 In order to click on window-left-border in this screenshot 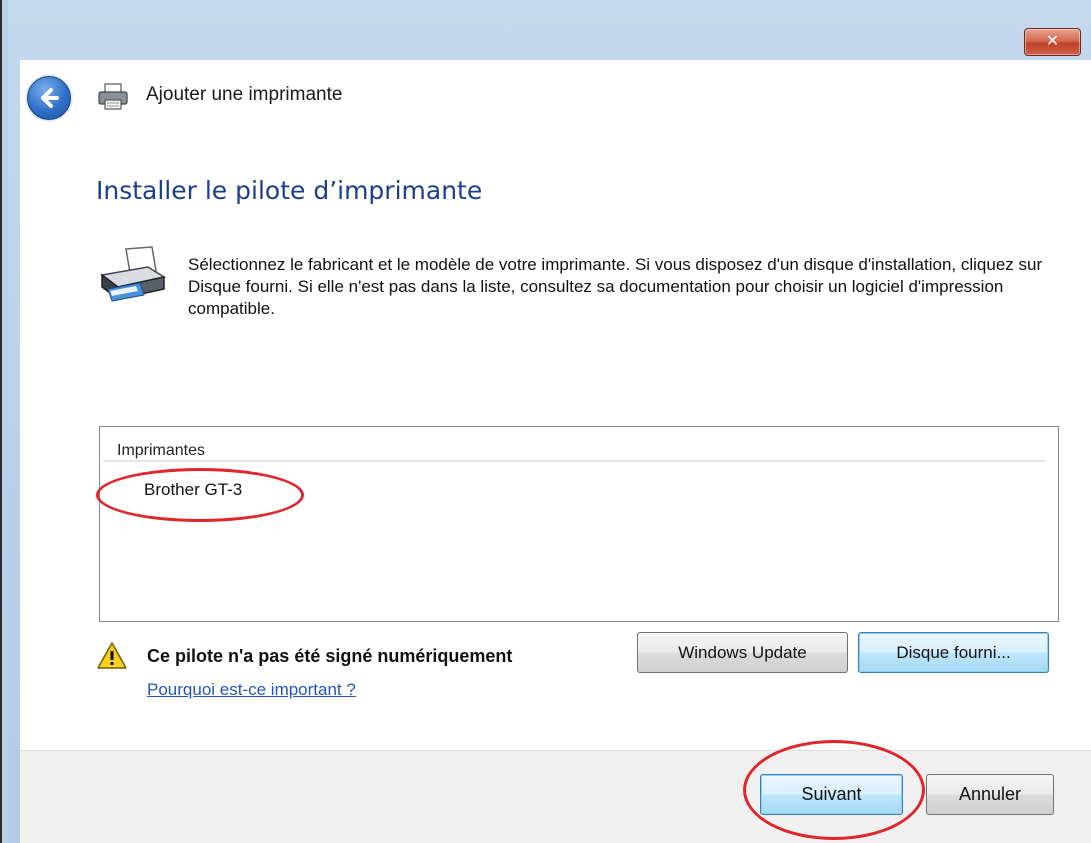, I will do `click(4, 421)`.